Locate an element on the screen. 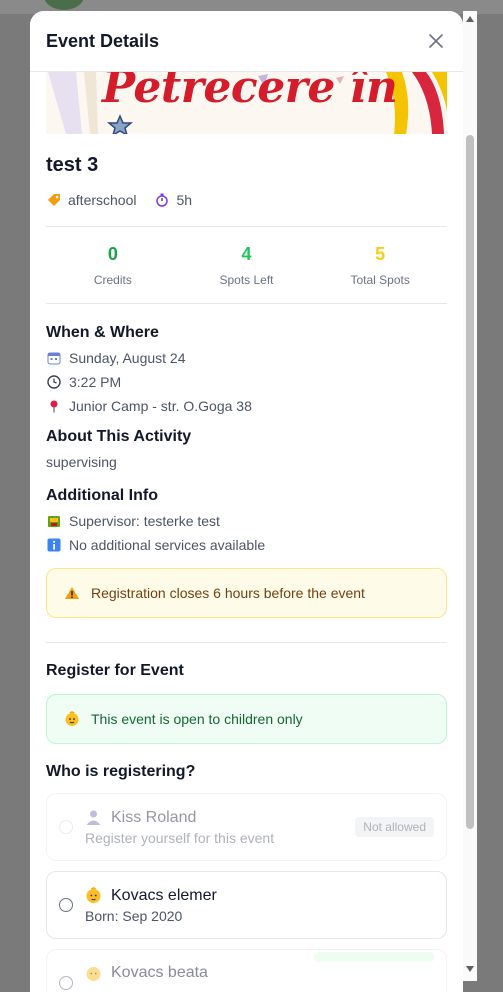 This screenshot has height=992, width=503. warning-icon is located at coordinates (72, 593).